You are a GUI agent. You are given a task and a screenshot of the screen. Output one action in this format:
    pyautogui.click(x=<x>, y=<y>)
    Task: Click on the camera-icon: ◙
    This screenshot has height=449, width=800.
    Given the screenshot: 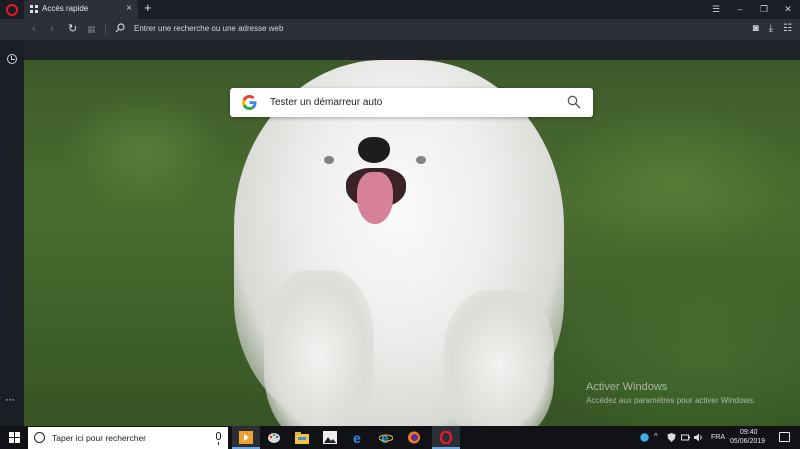 What is the action you would take?
    pyautogui.click(x=756, y=29)
    